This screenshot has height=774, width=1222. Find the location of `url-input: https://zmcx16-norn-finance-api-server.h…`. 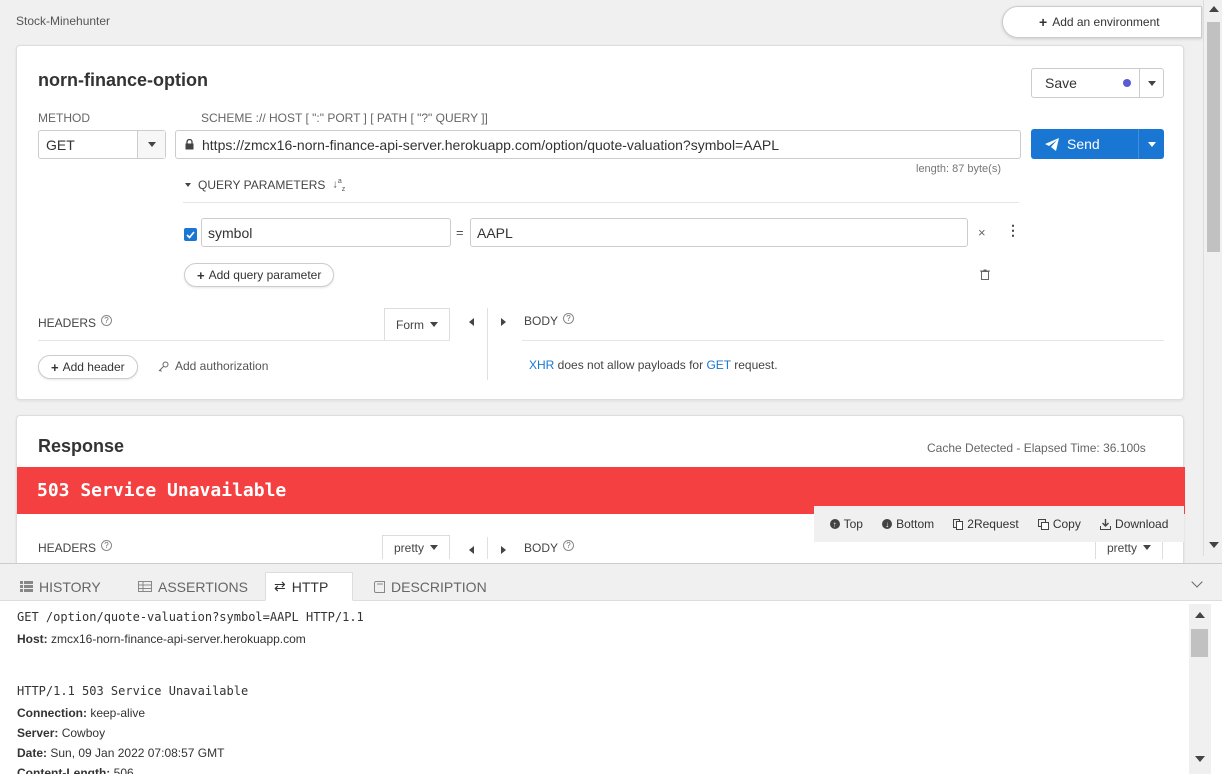

url-input: https://zmcx16-norn-finance-api-server.h… is located at coordinates (598, 144).